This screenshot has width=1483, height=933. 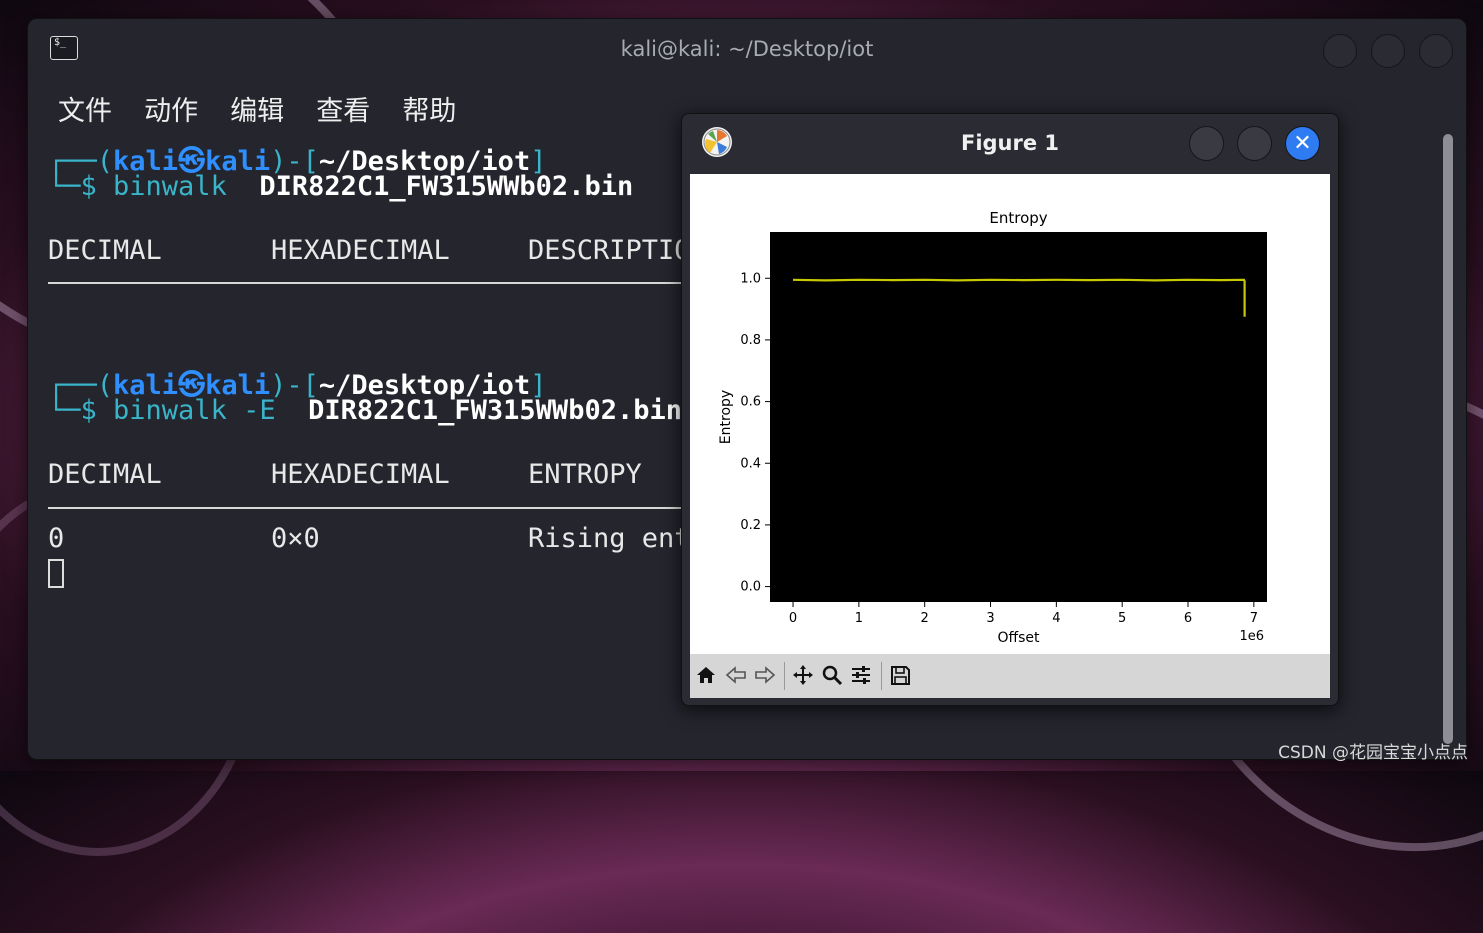 I want to click on y-tick-label: 0.2, so click(x=750, y=525).